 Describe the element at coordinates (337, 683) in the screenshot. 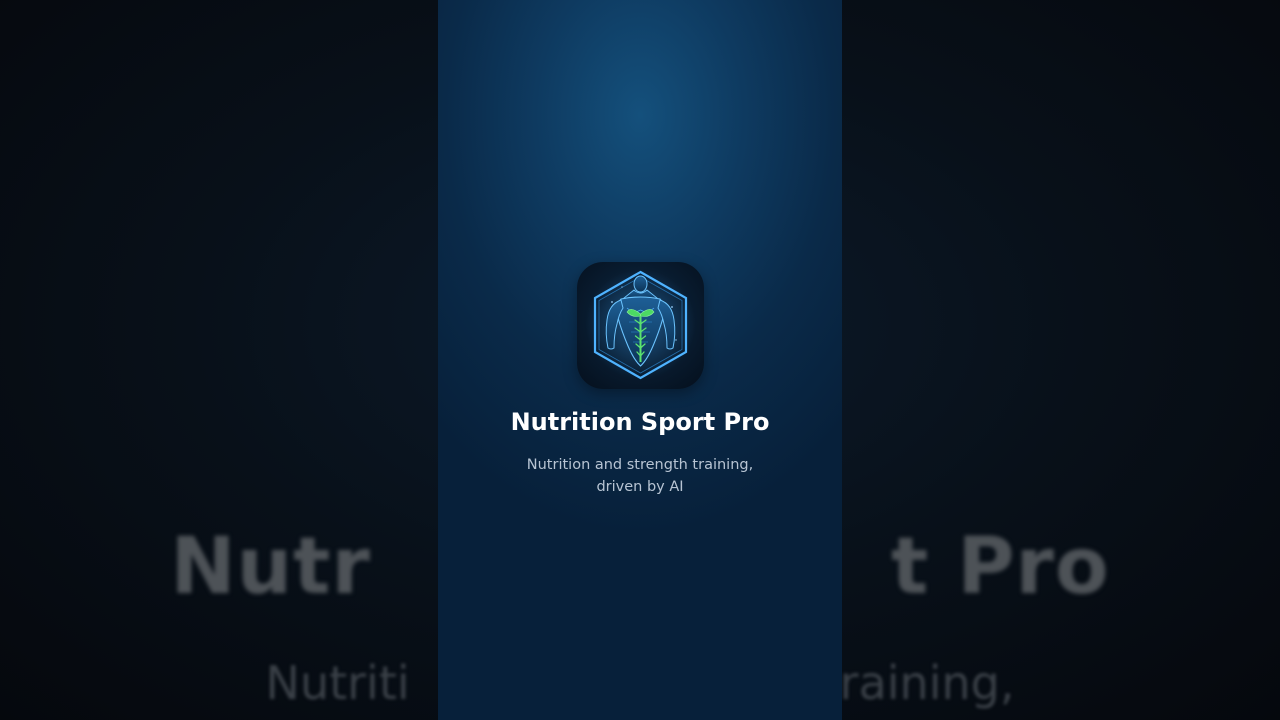

I see `background-subtitle-left: Nutriti` at that location.